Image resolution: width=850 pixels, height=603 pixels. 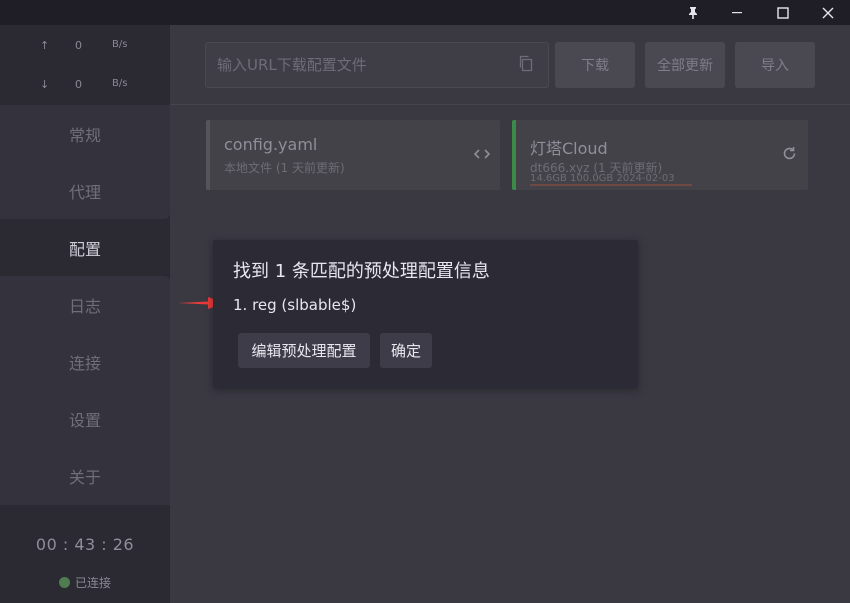 I want to click on close-icon, so click(x=827, y=12).